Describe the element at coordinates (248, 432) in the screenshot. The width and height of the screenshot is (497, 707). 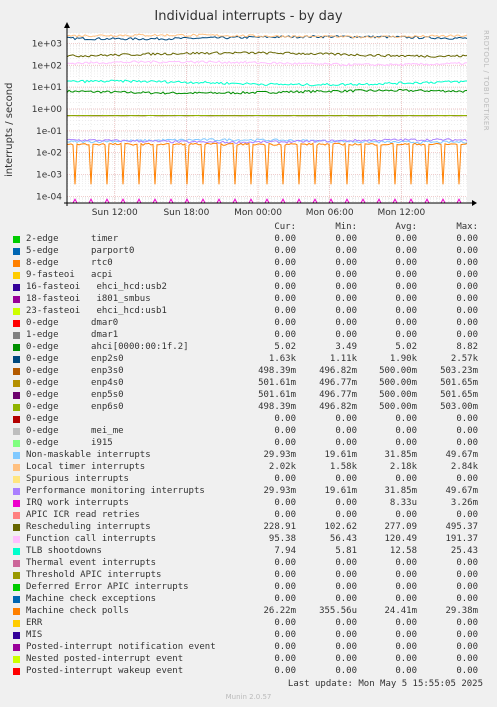
I see `legend-row: 0-edge mei_me 0.00 0.00 0.00 0.00` at that location.